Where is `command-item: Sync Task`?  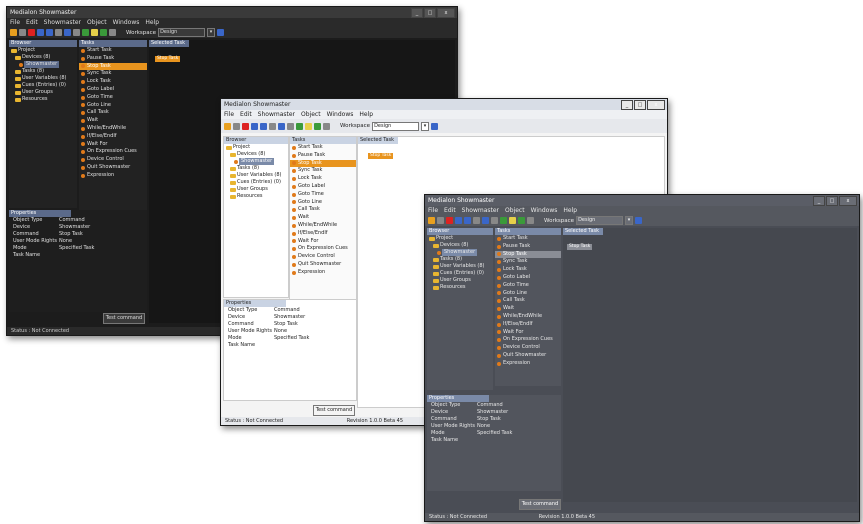 command-item: Sync Task is located at coordinates (323, 171).